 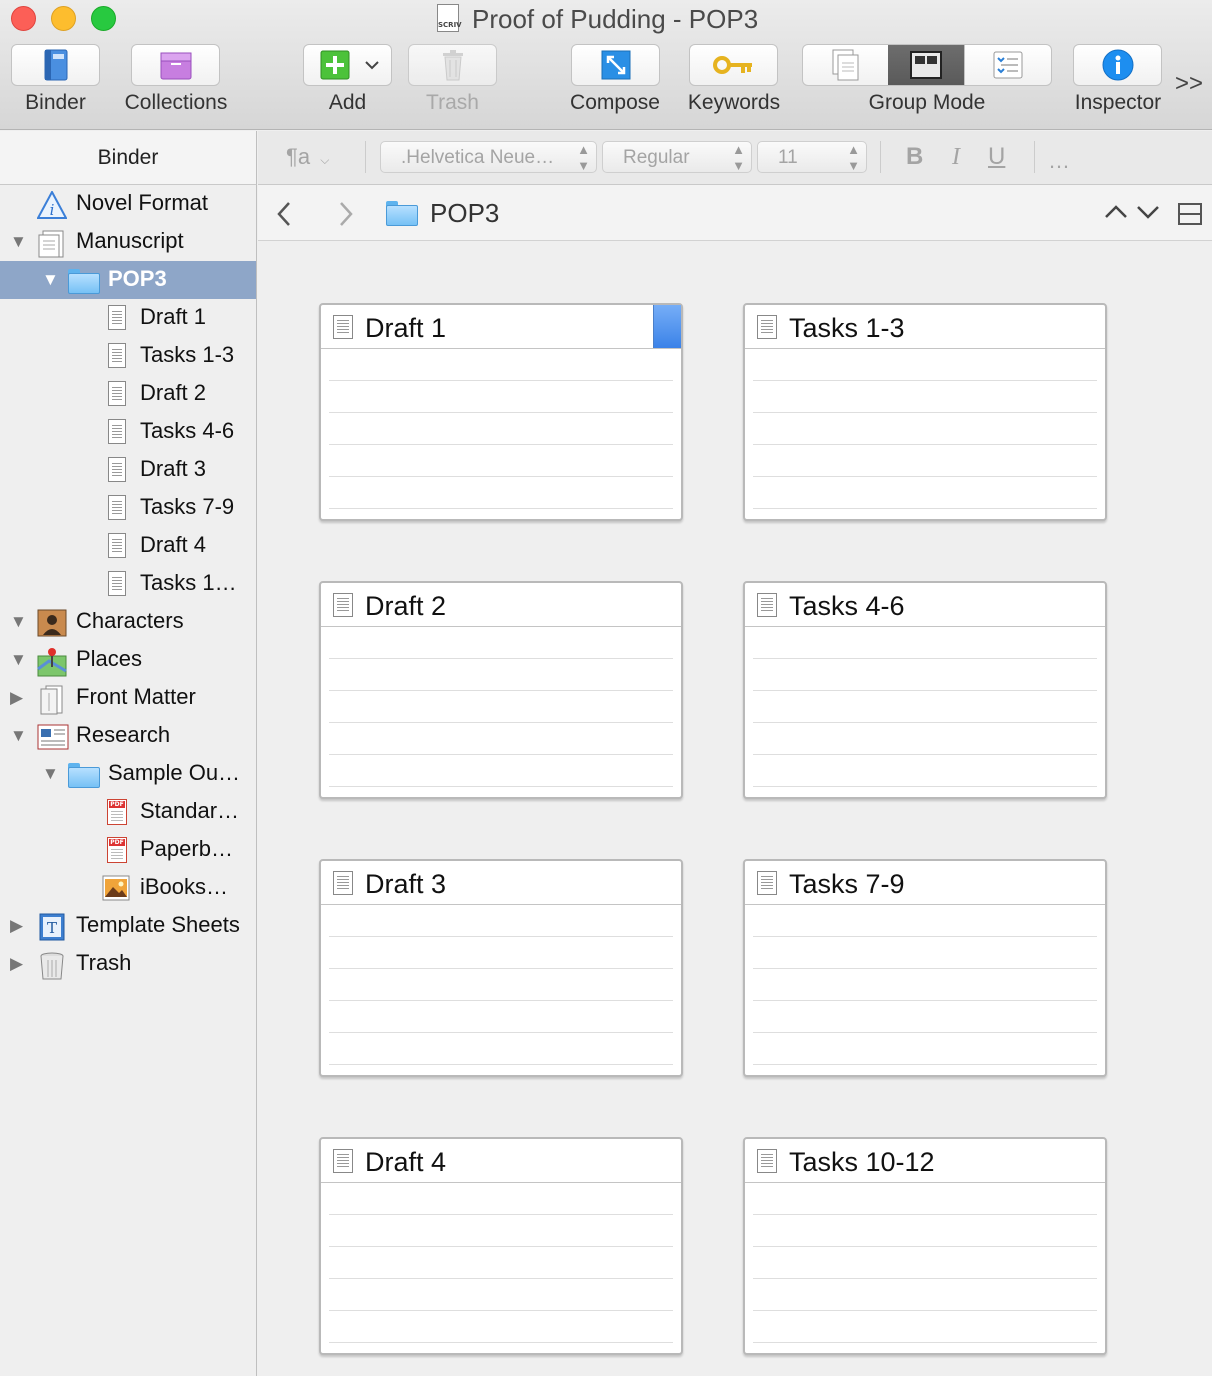 What do you see at coordinates (284, 214) in the screenshot?
I see `back-arrow-icon` at bounding box center [284, 214].